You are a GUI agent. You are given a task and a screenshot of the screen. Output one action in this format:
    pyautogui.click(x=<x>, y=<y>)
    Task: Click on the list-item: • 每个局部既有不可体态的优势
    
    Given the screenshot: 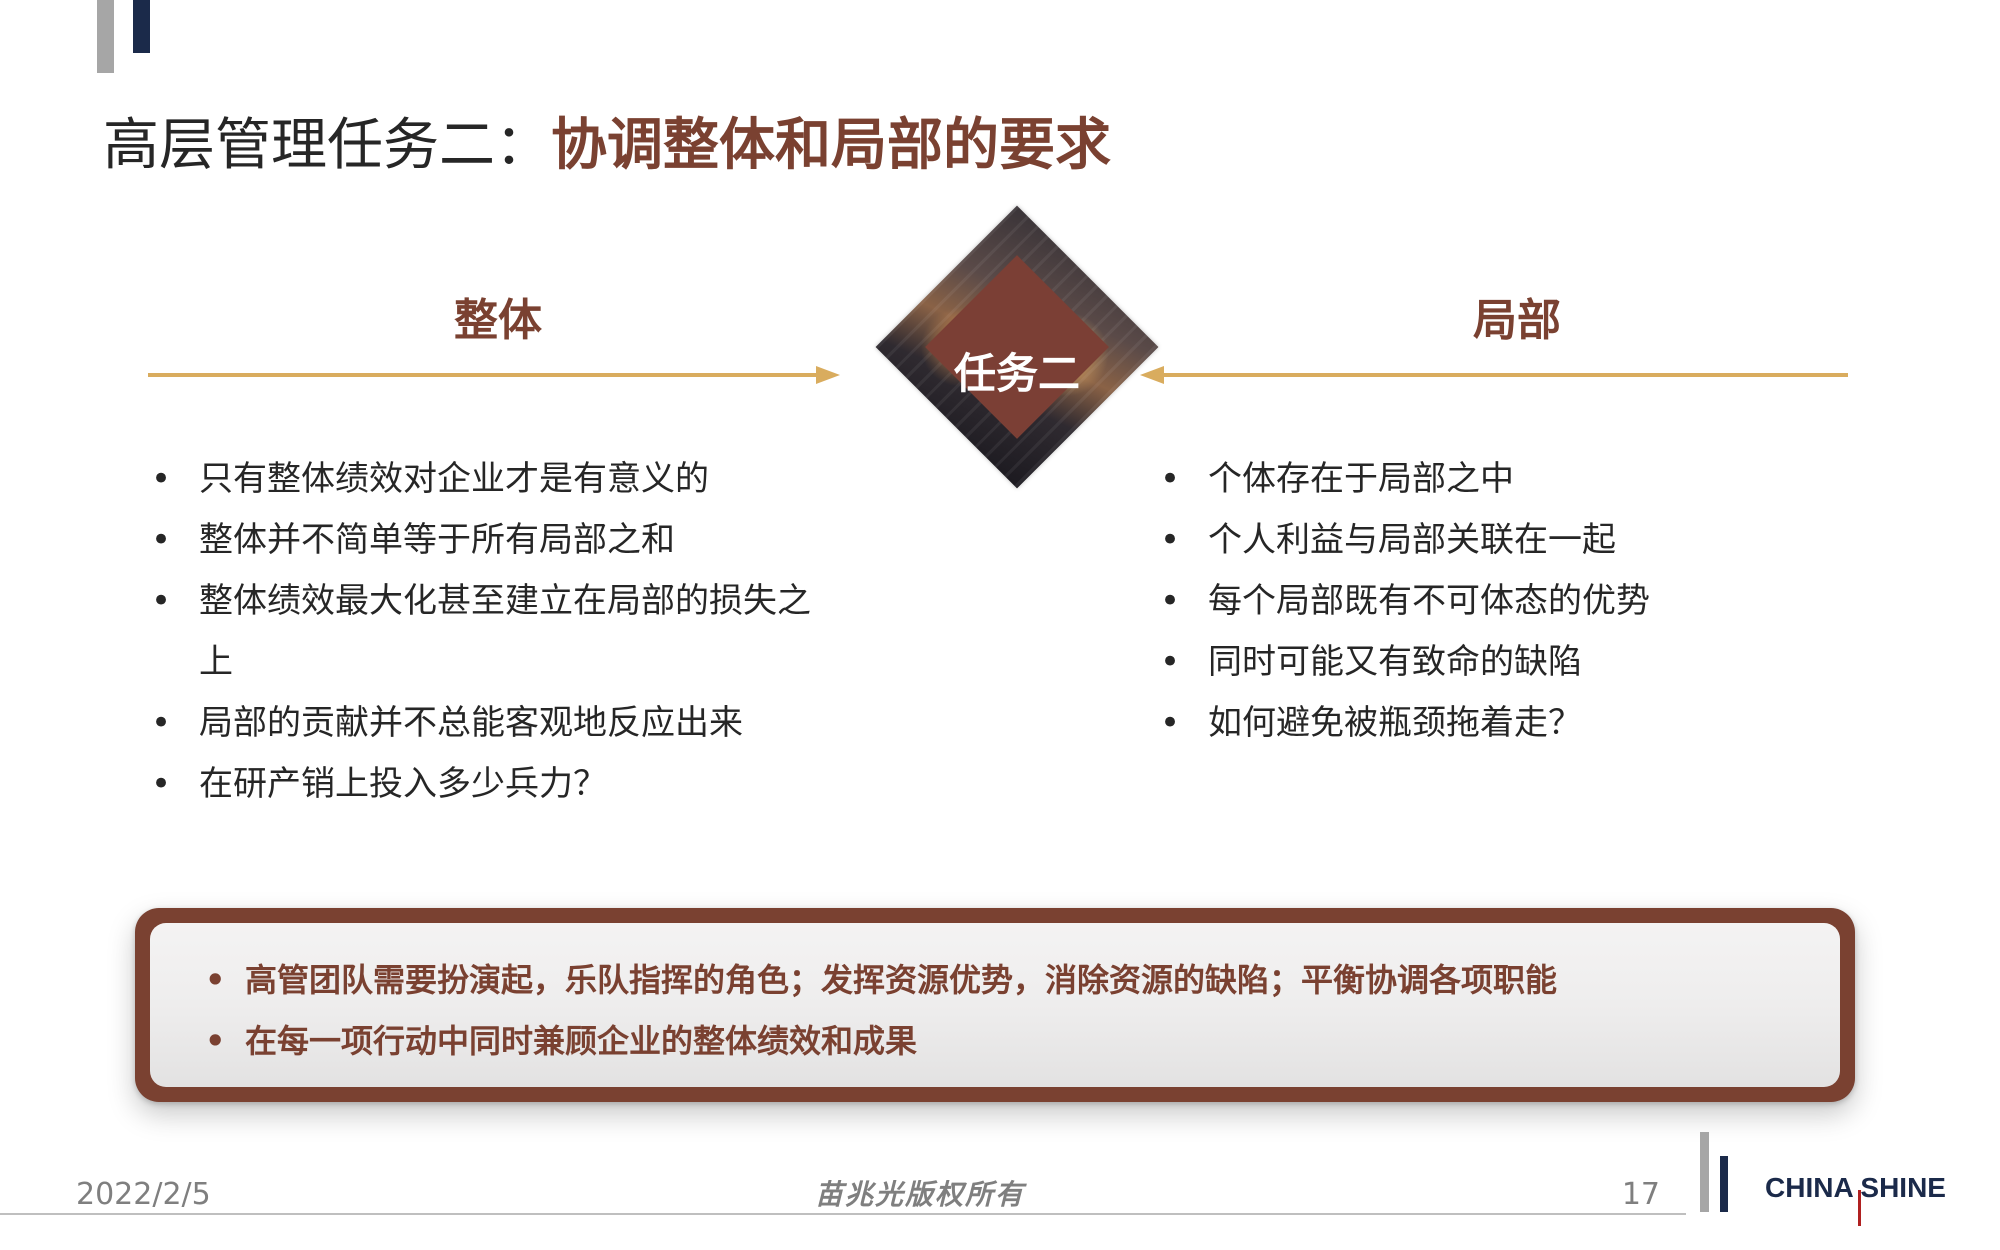 What is the action you would take?
    pyautogui.click(x=1405, y=601)
    